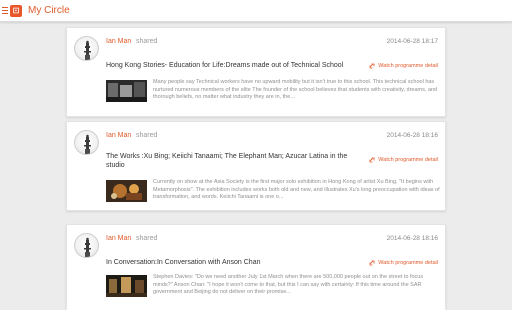  What do you see at coordinates (256, 11) in the screenshot?
I see `app-bar: ⊡ My Circle` at bounding box center [256, 11].